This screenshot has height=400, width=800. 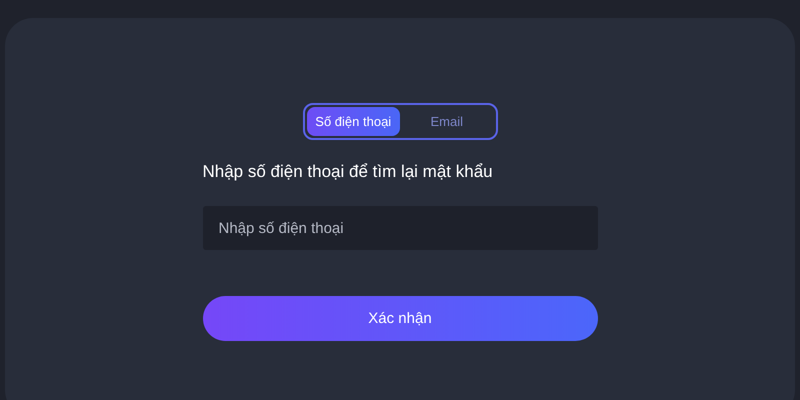 What do you see at coordinates (400, 318) in the screenshot?
I see `confirm-button: Xác nhận` at bounding box center [400, 318].